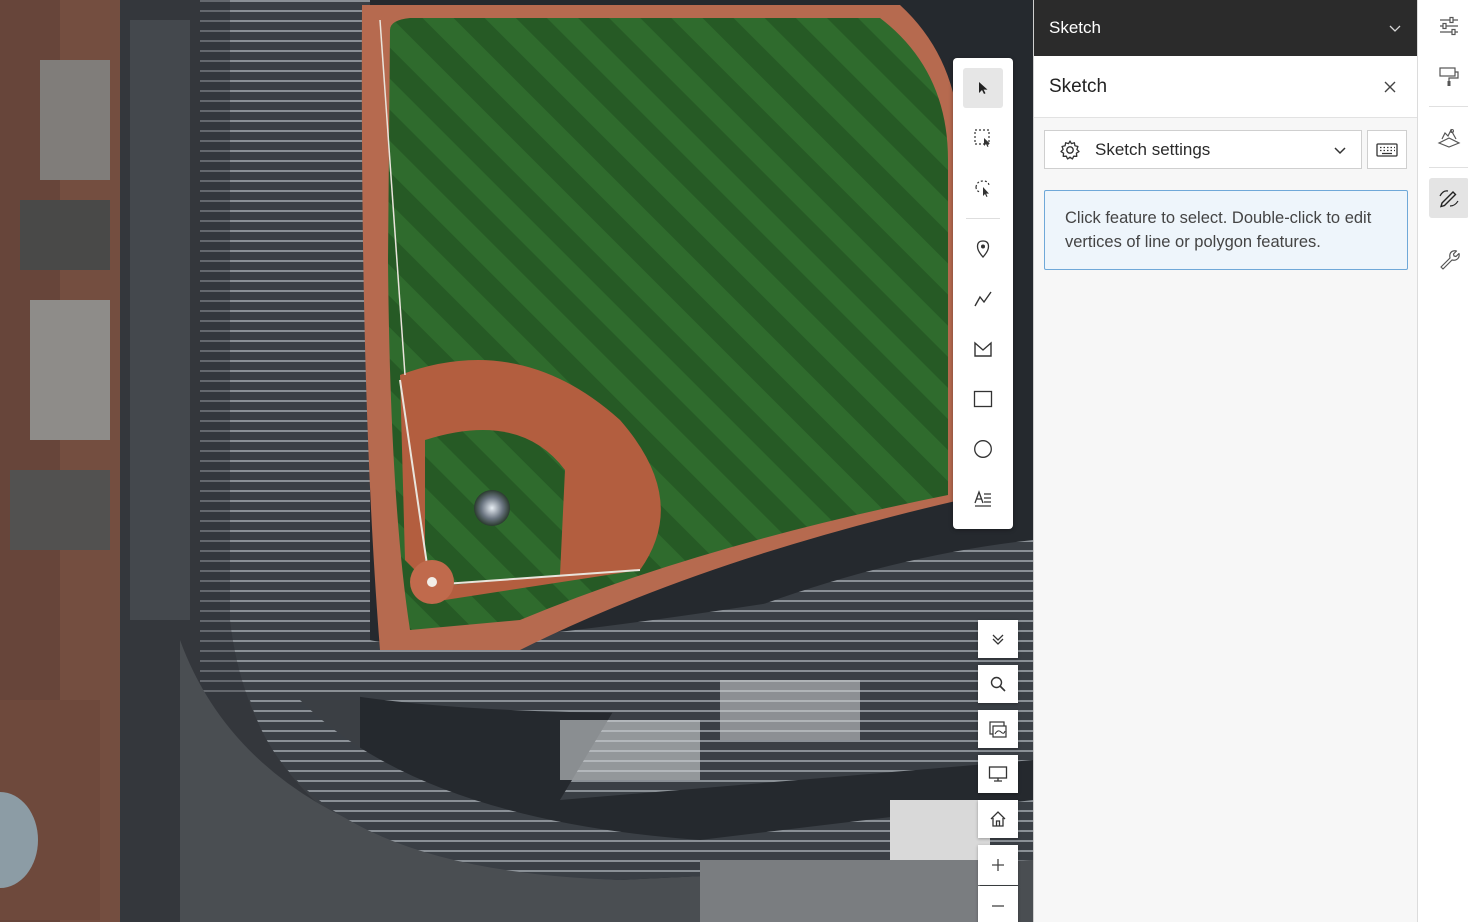  I want to click on circle-tool, so click(983, 449).